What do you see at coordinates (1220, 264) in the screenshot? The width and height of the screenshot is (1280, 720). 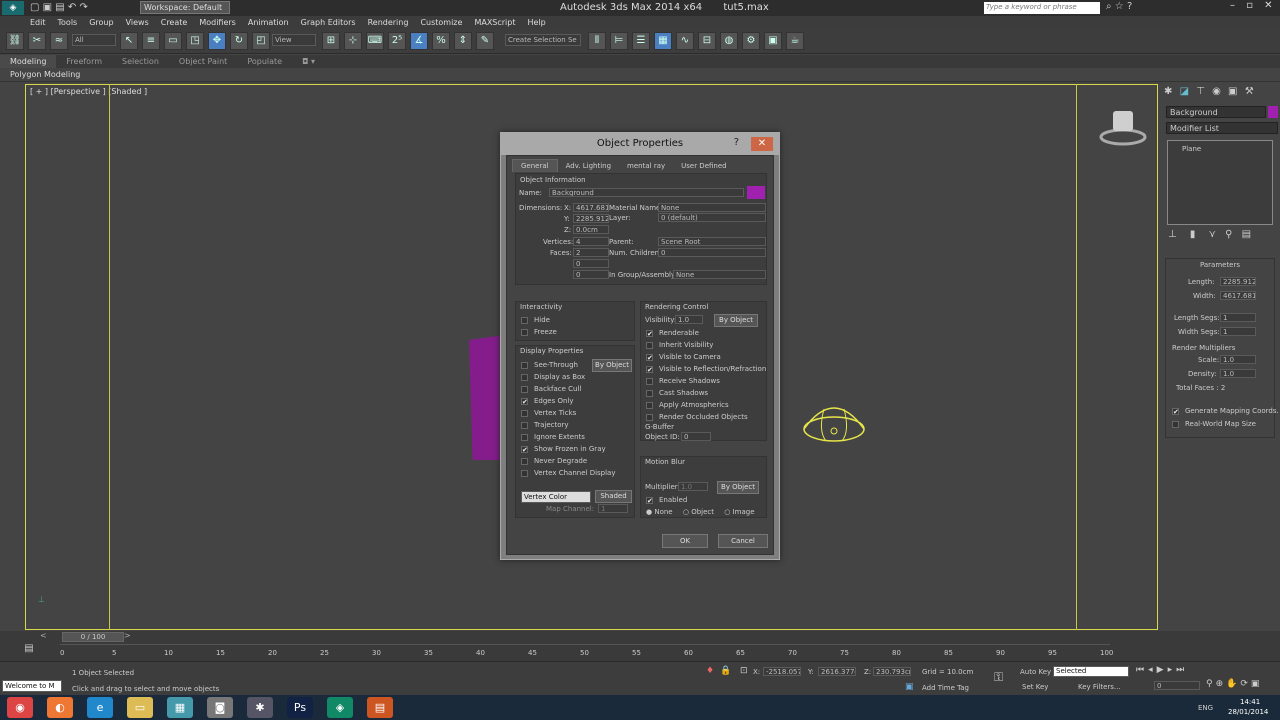 I see `params-title: Parameters` at bounding box center [1220, 264].